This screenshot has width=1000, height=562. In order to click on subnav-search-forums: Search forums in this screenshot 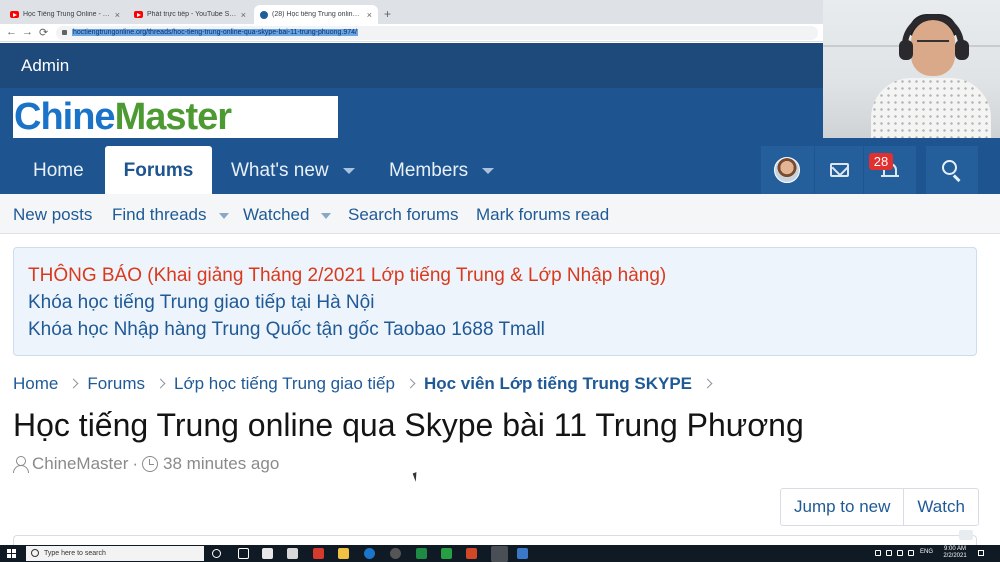, I will do `click(403, 215)`.